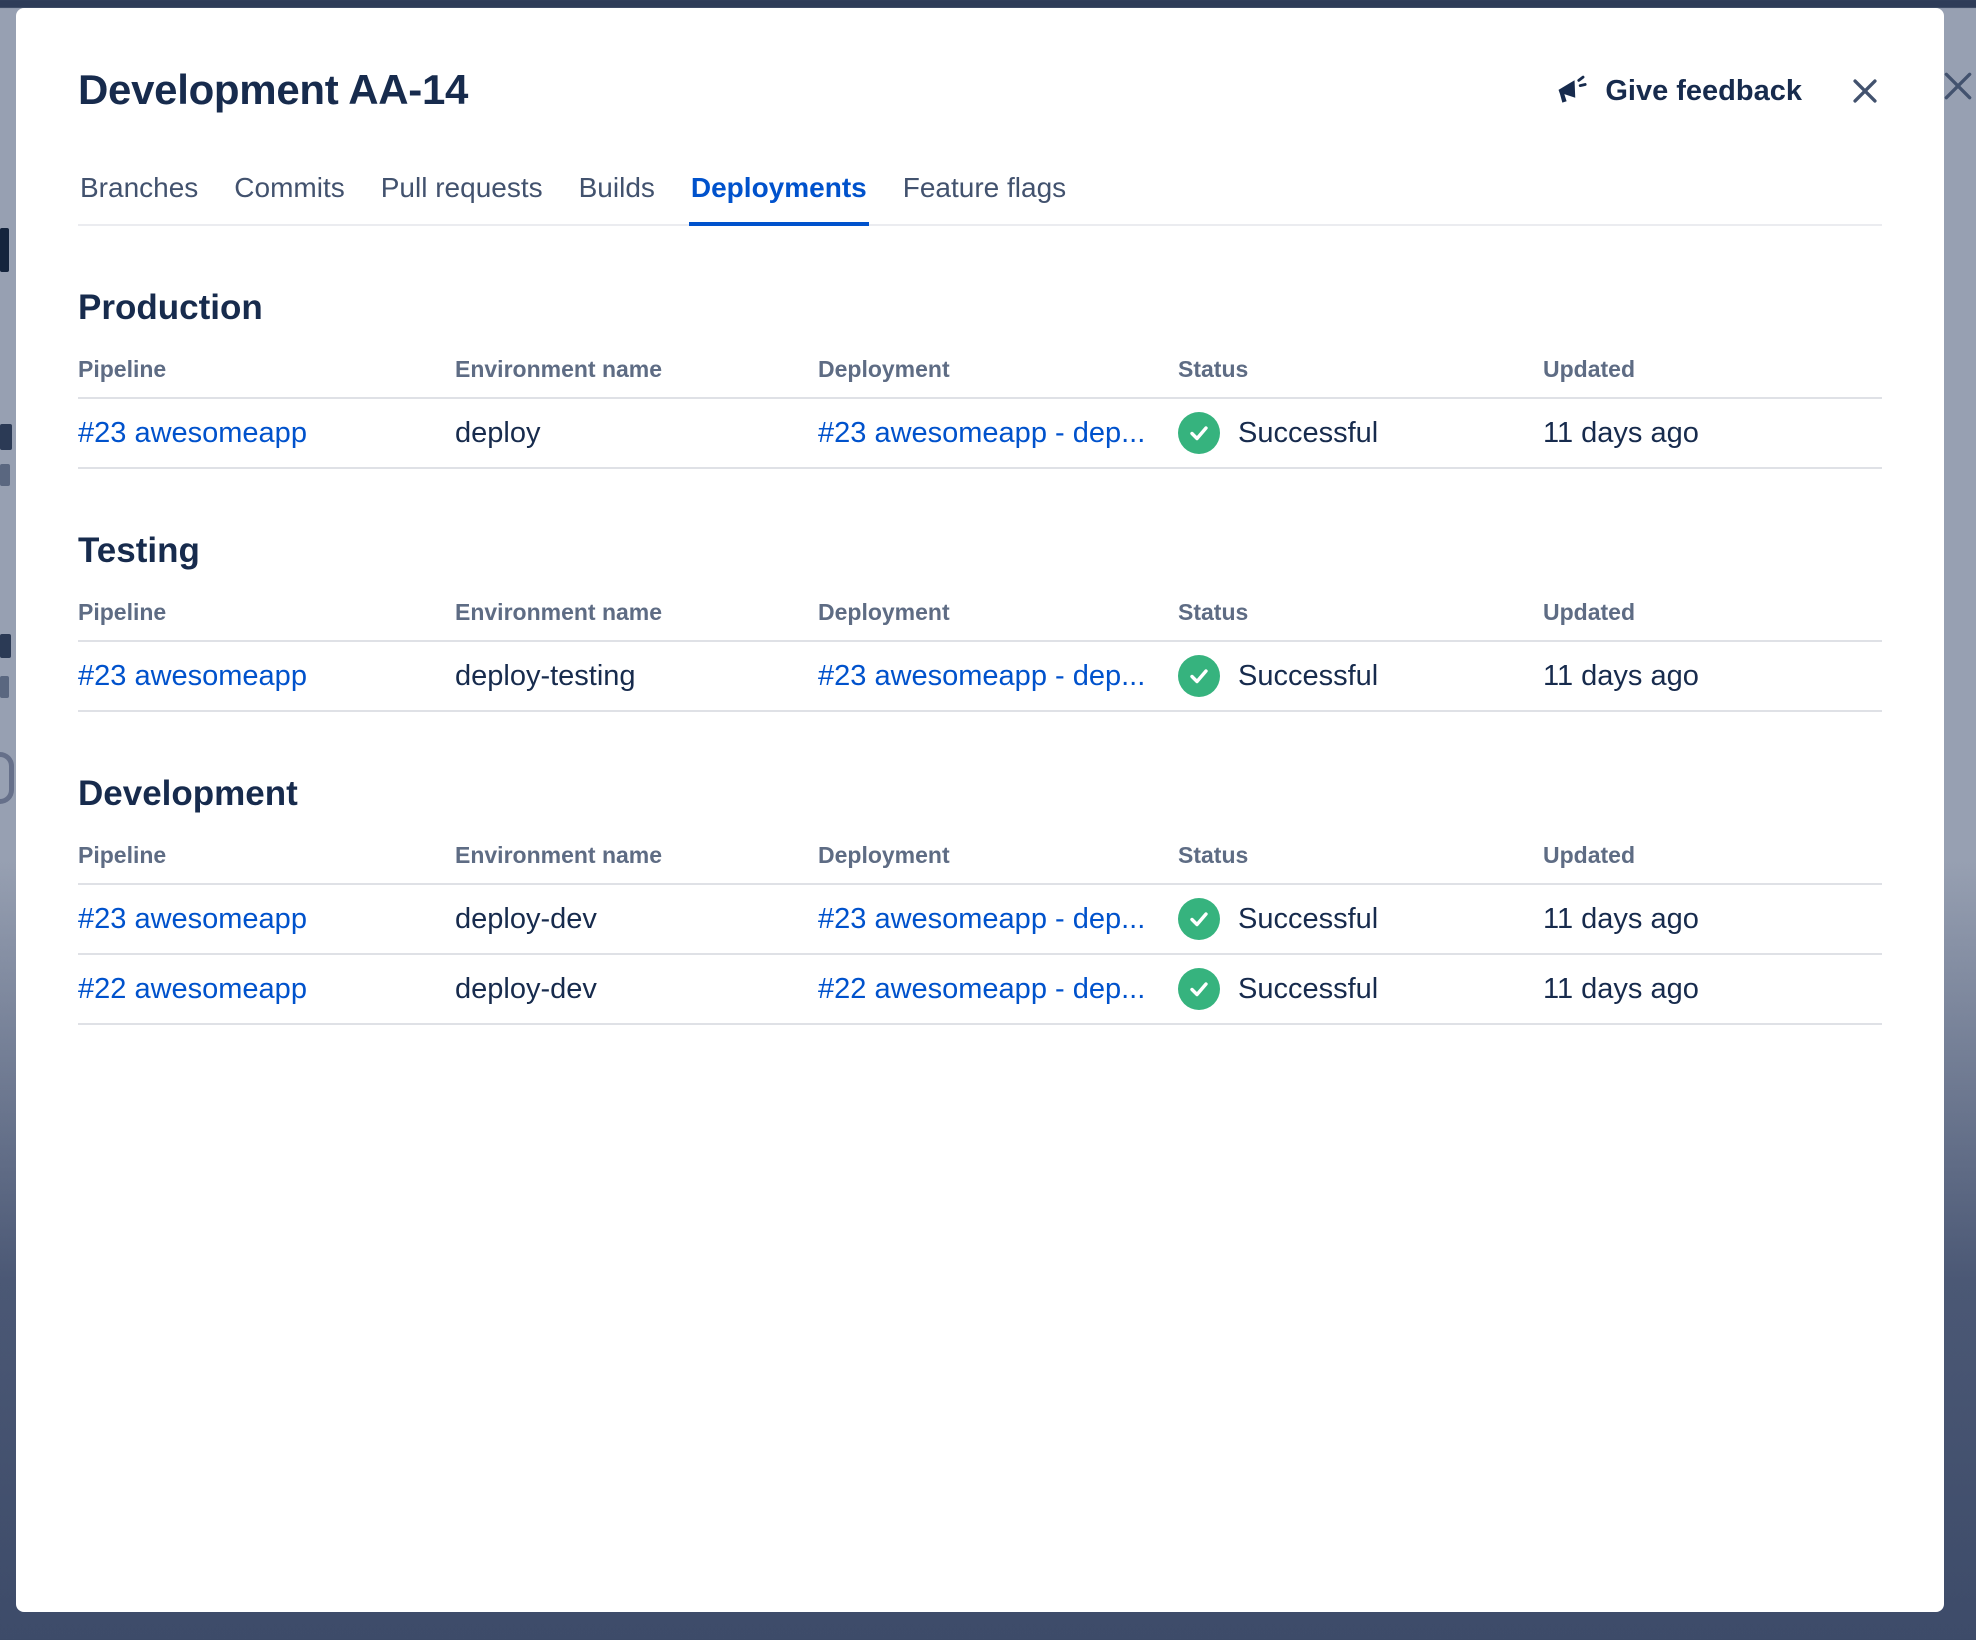 This screenshot has height=1640, width=1976. I want to click on close-button, so click(1865, 91).